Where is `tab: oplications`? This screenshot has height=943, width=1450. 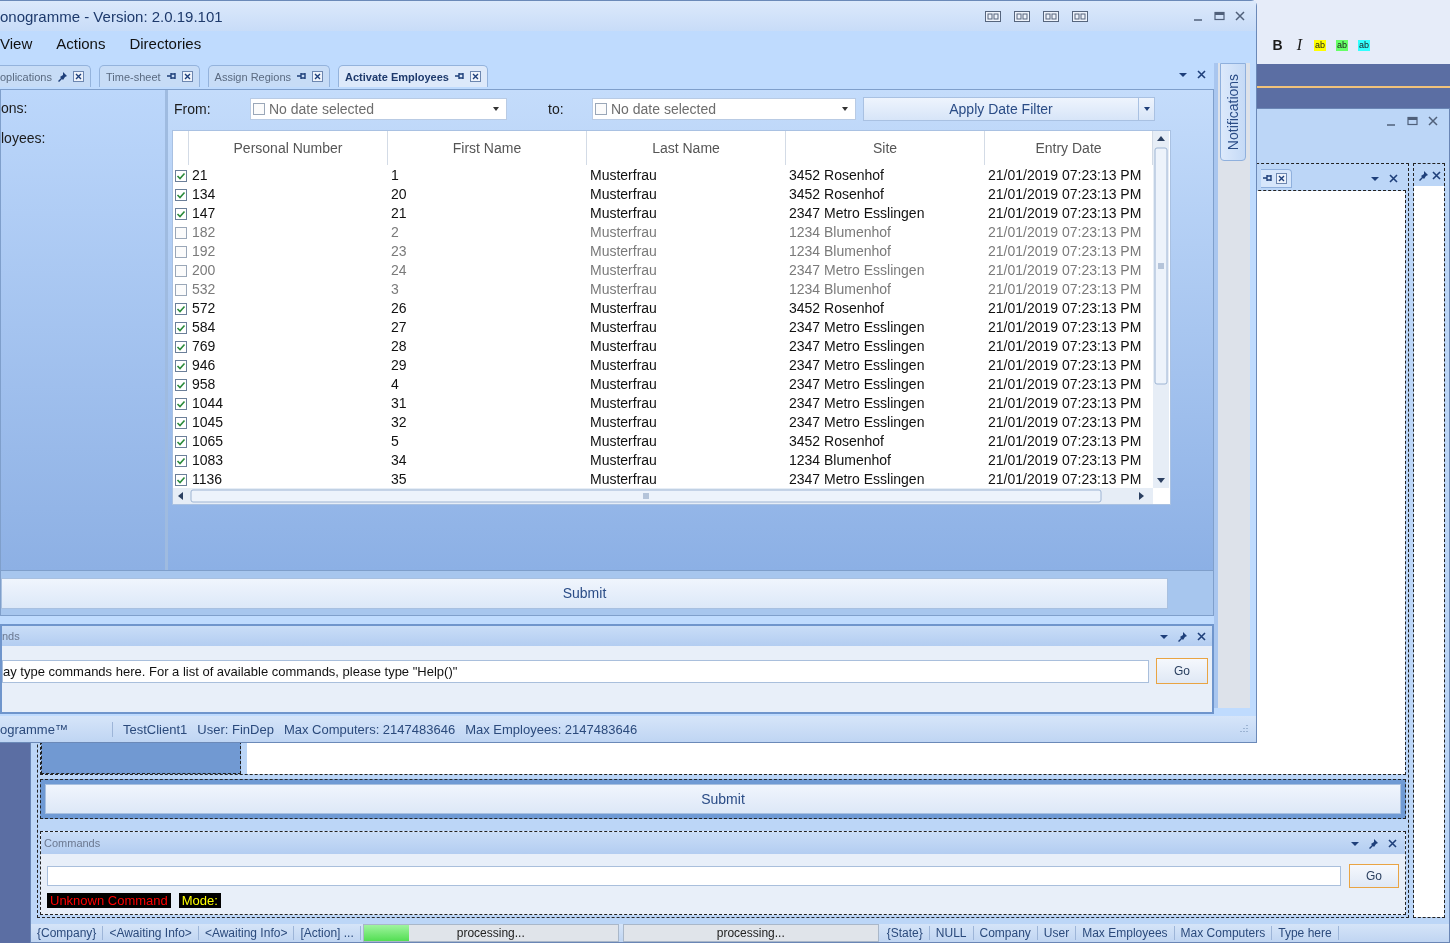 tab: oplications is located at coordinates (45, 76).